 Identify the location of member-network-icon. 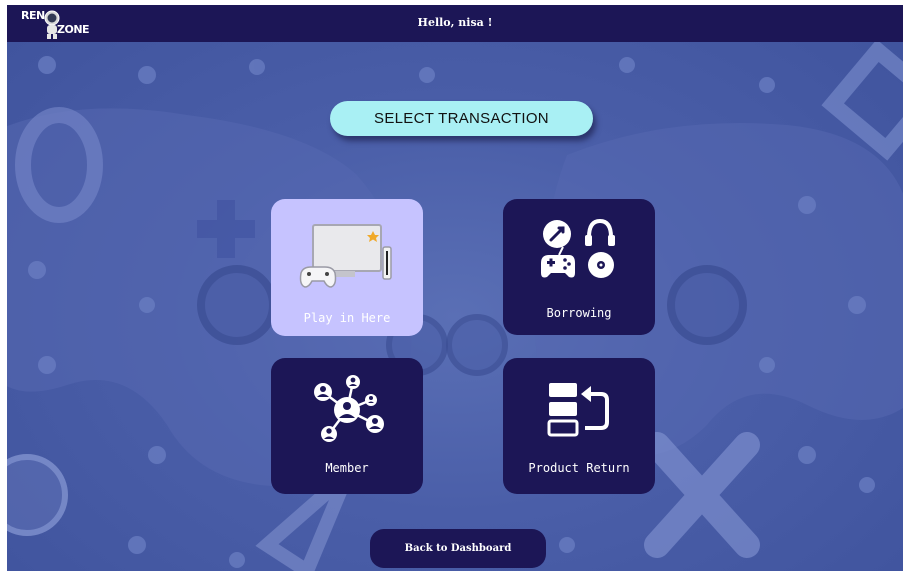
(349, 408).